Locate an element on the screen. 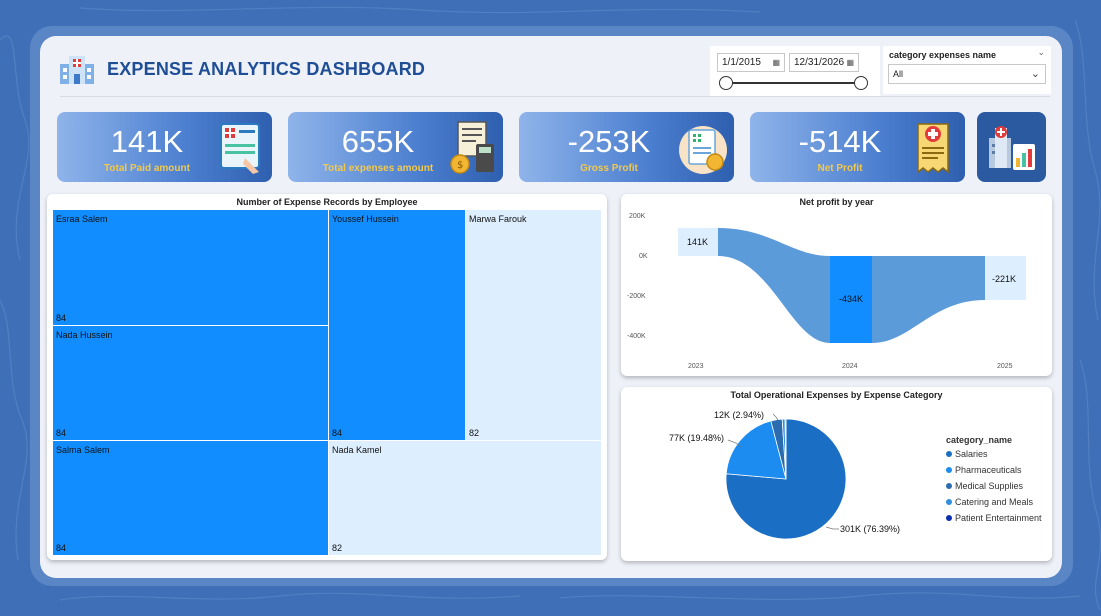 This screenshot has width=1101, height=616. data-label: -434K is located at coordinates (851, 299).